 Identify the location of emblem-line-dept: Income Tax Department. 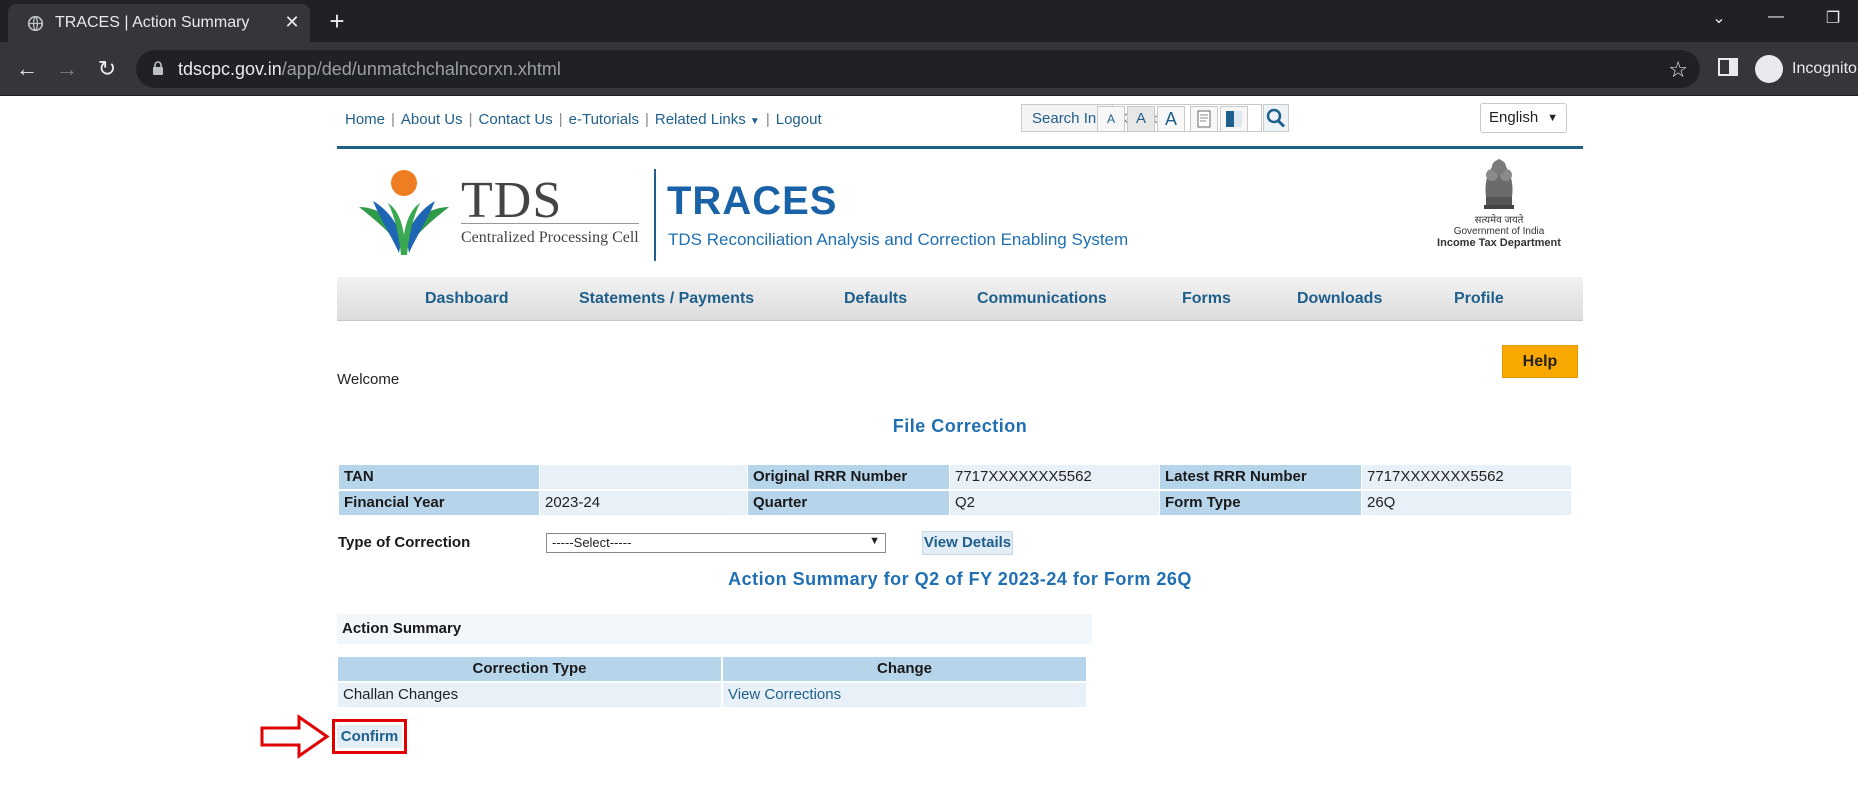
(1499, 243).